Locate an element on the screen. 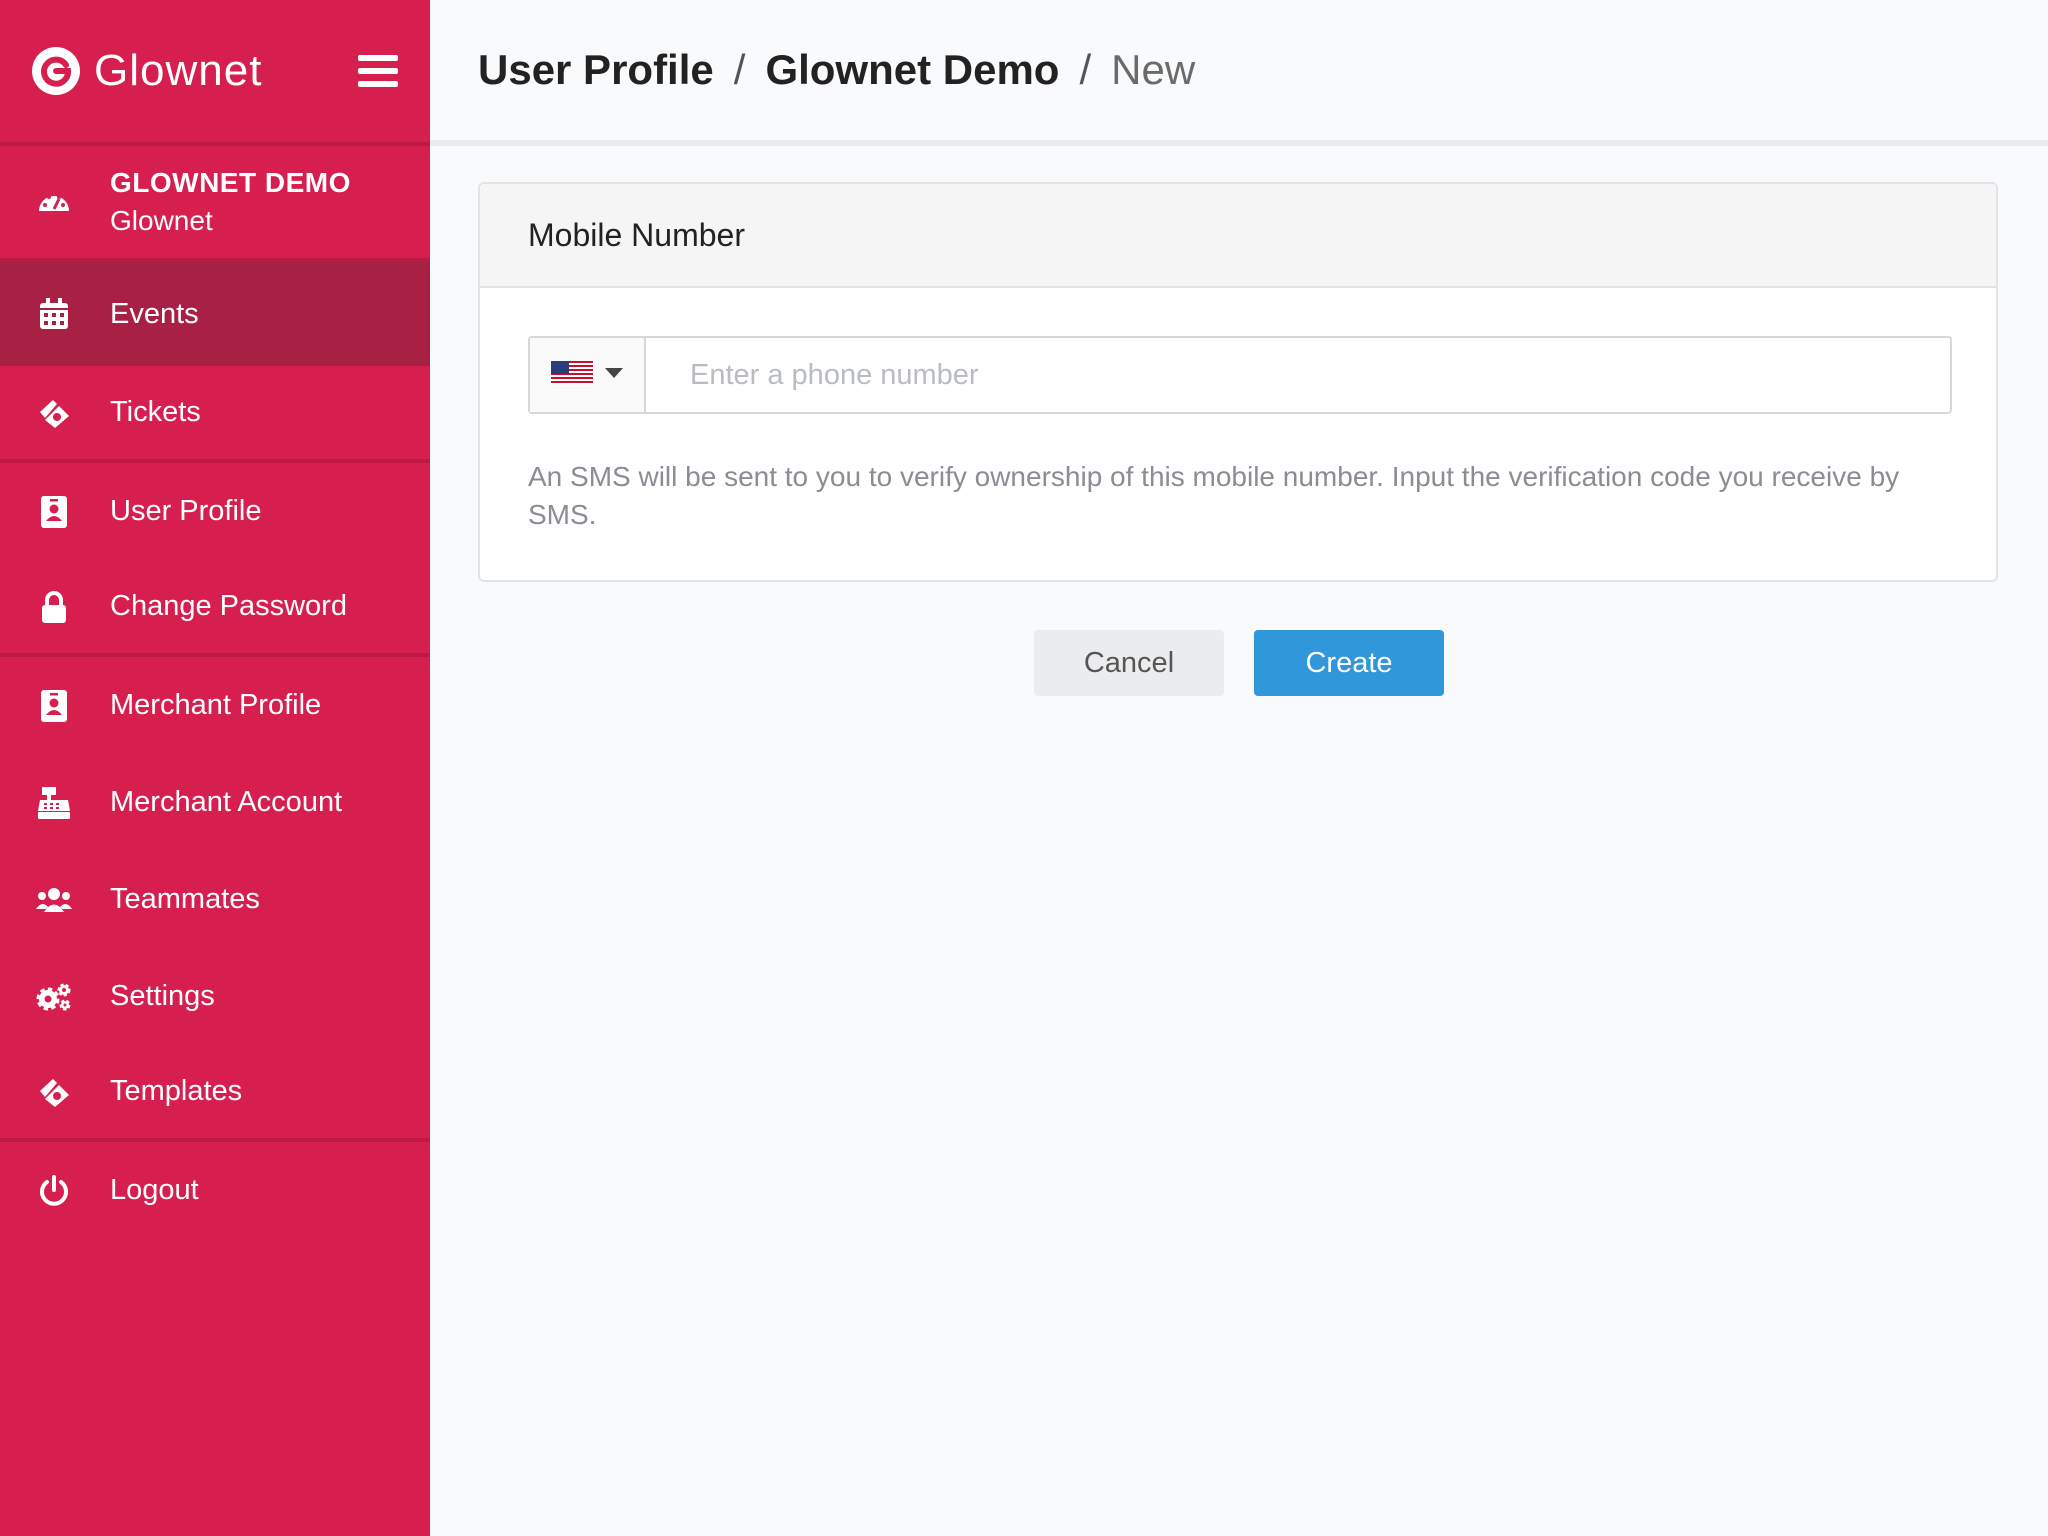 The height and width of the screenshot is (1536, 2048). lock-icon is located at coordinates (54, 607).